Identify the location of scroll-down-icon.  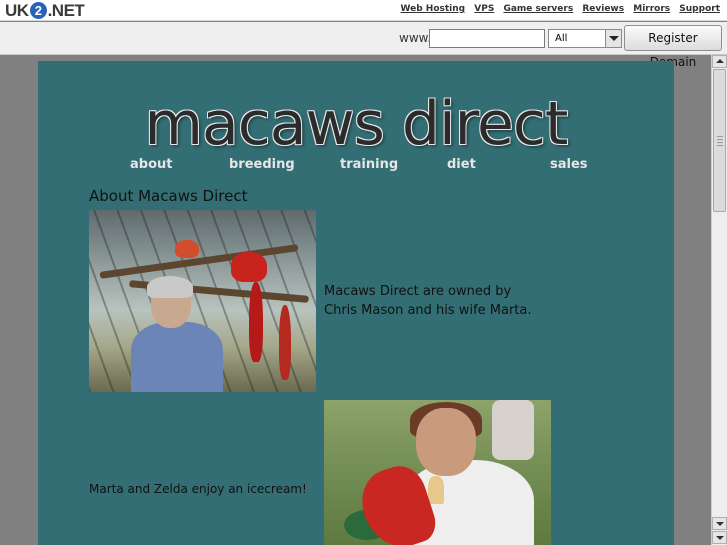
(719, 523).